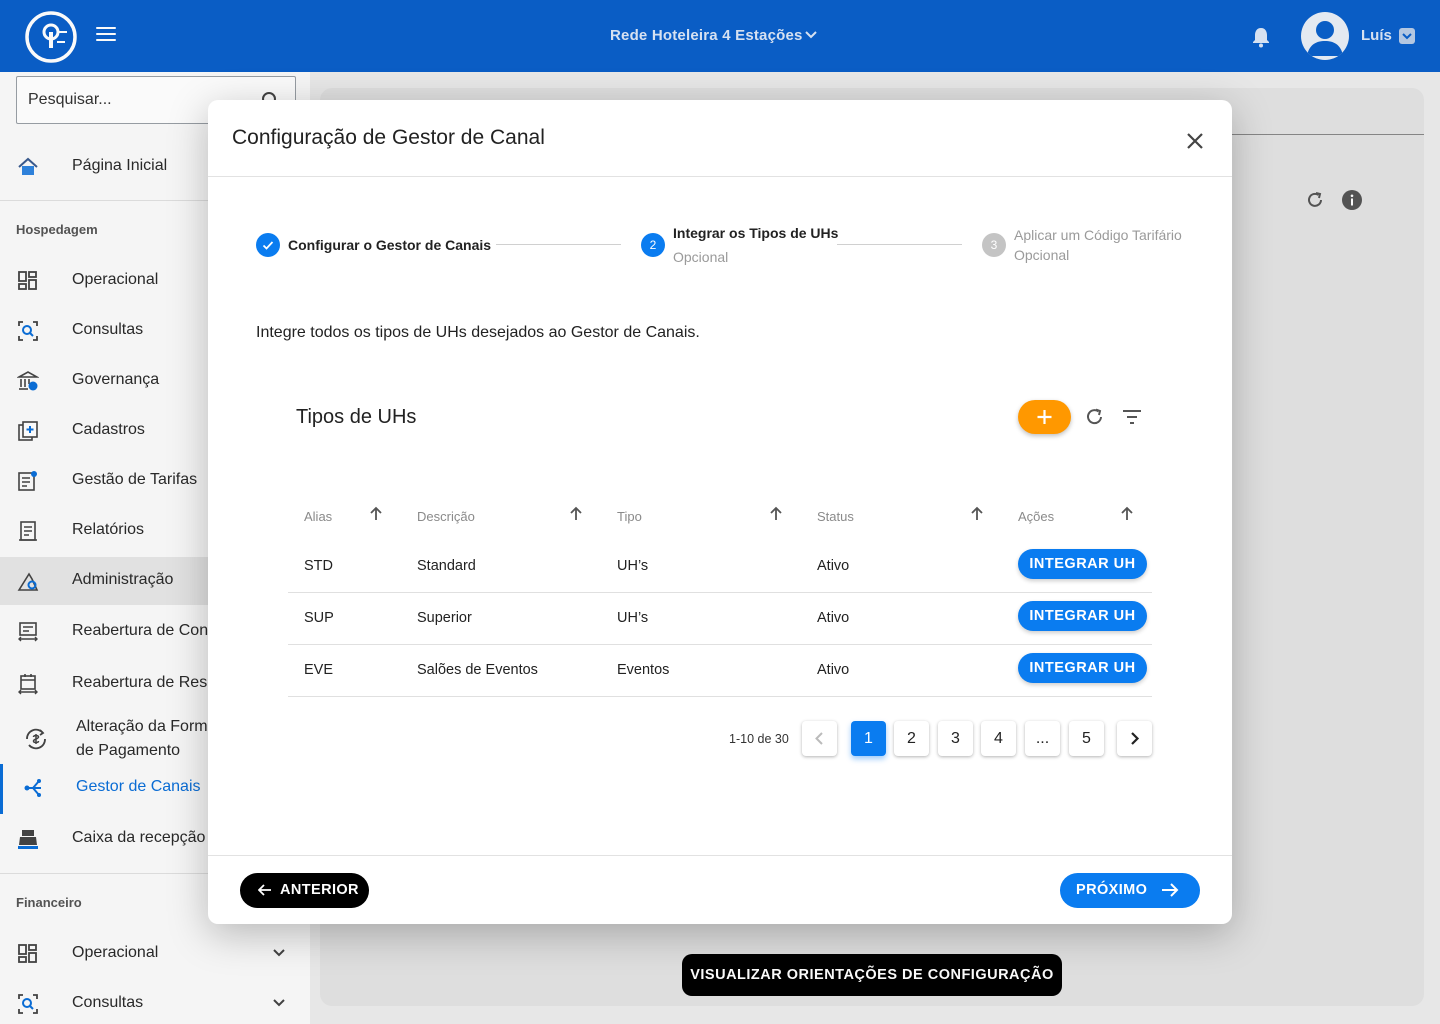  What do you see at coordinates (835, 516) in the screenshot?
I see `column-header-status: Status` at bounding box center [835, 516].